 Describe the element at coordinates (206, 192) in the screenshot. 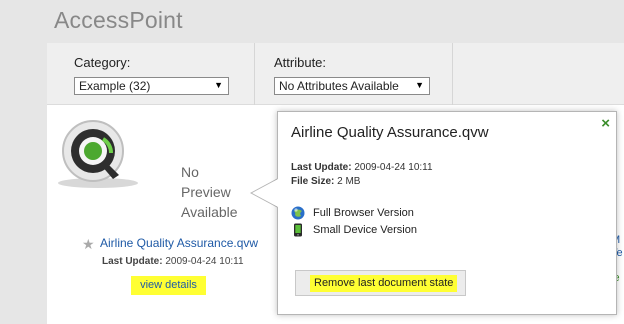

I see `no-preview-line: Preview` at that location.